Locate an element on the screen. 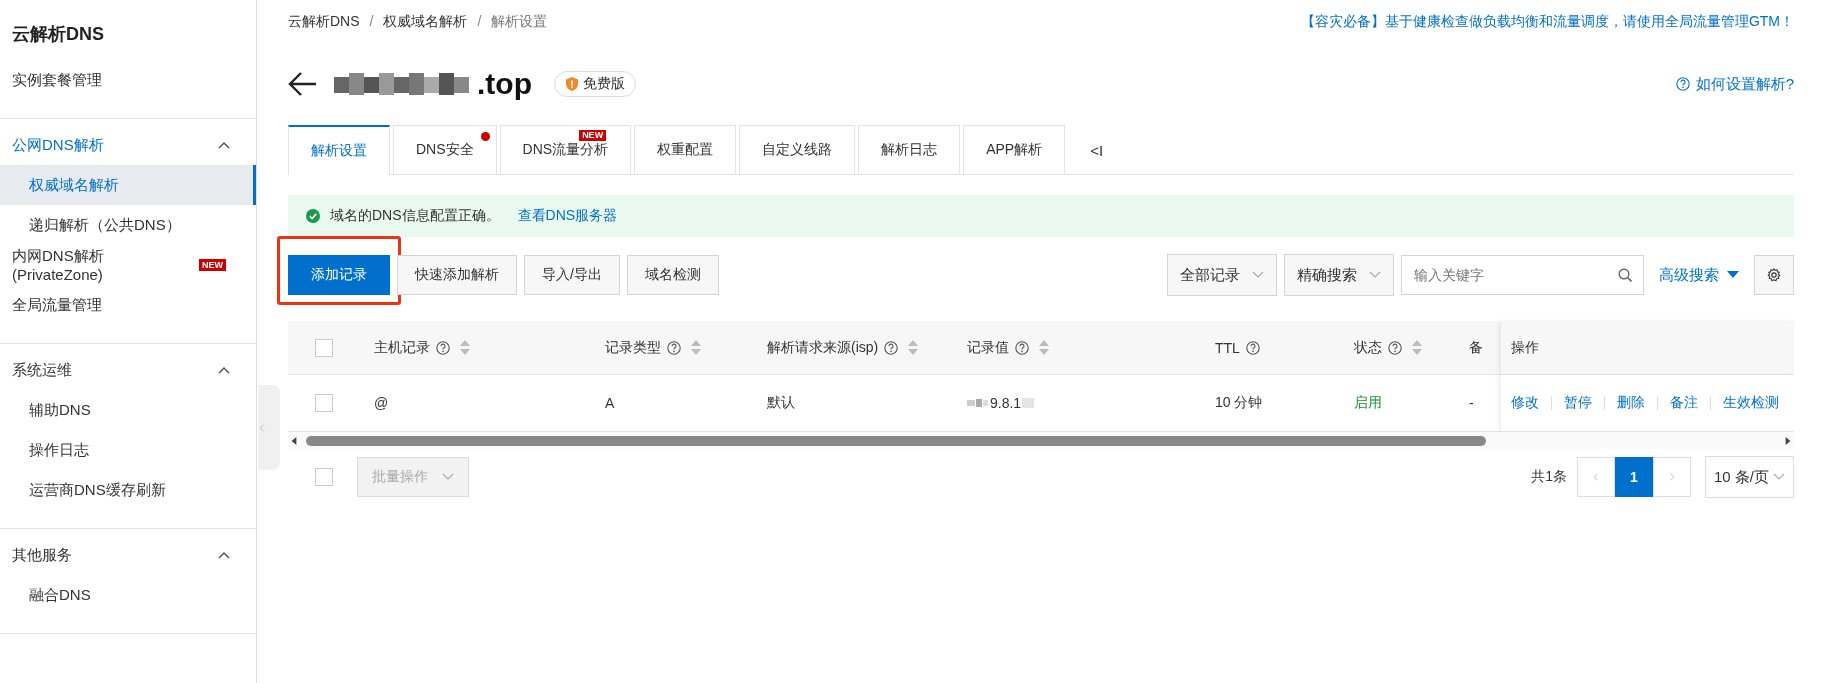  collapse-handle is located at coordinates (269, 427).